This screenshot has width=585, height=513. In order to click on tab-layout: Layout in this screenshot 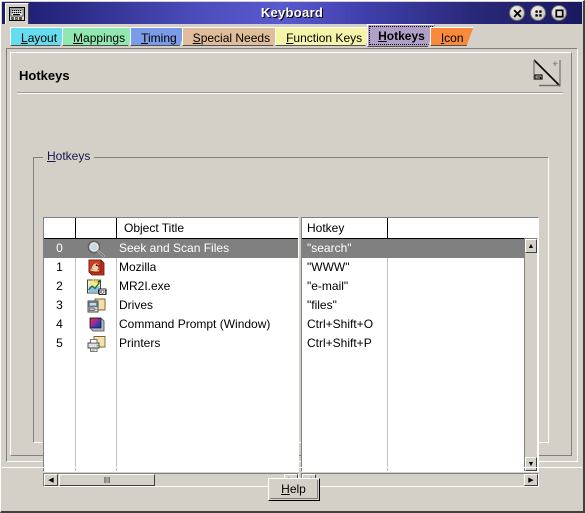, I will do `click(38, 36)`.